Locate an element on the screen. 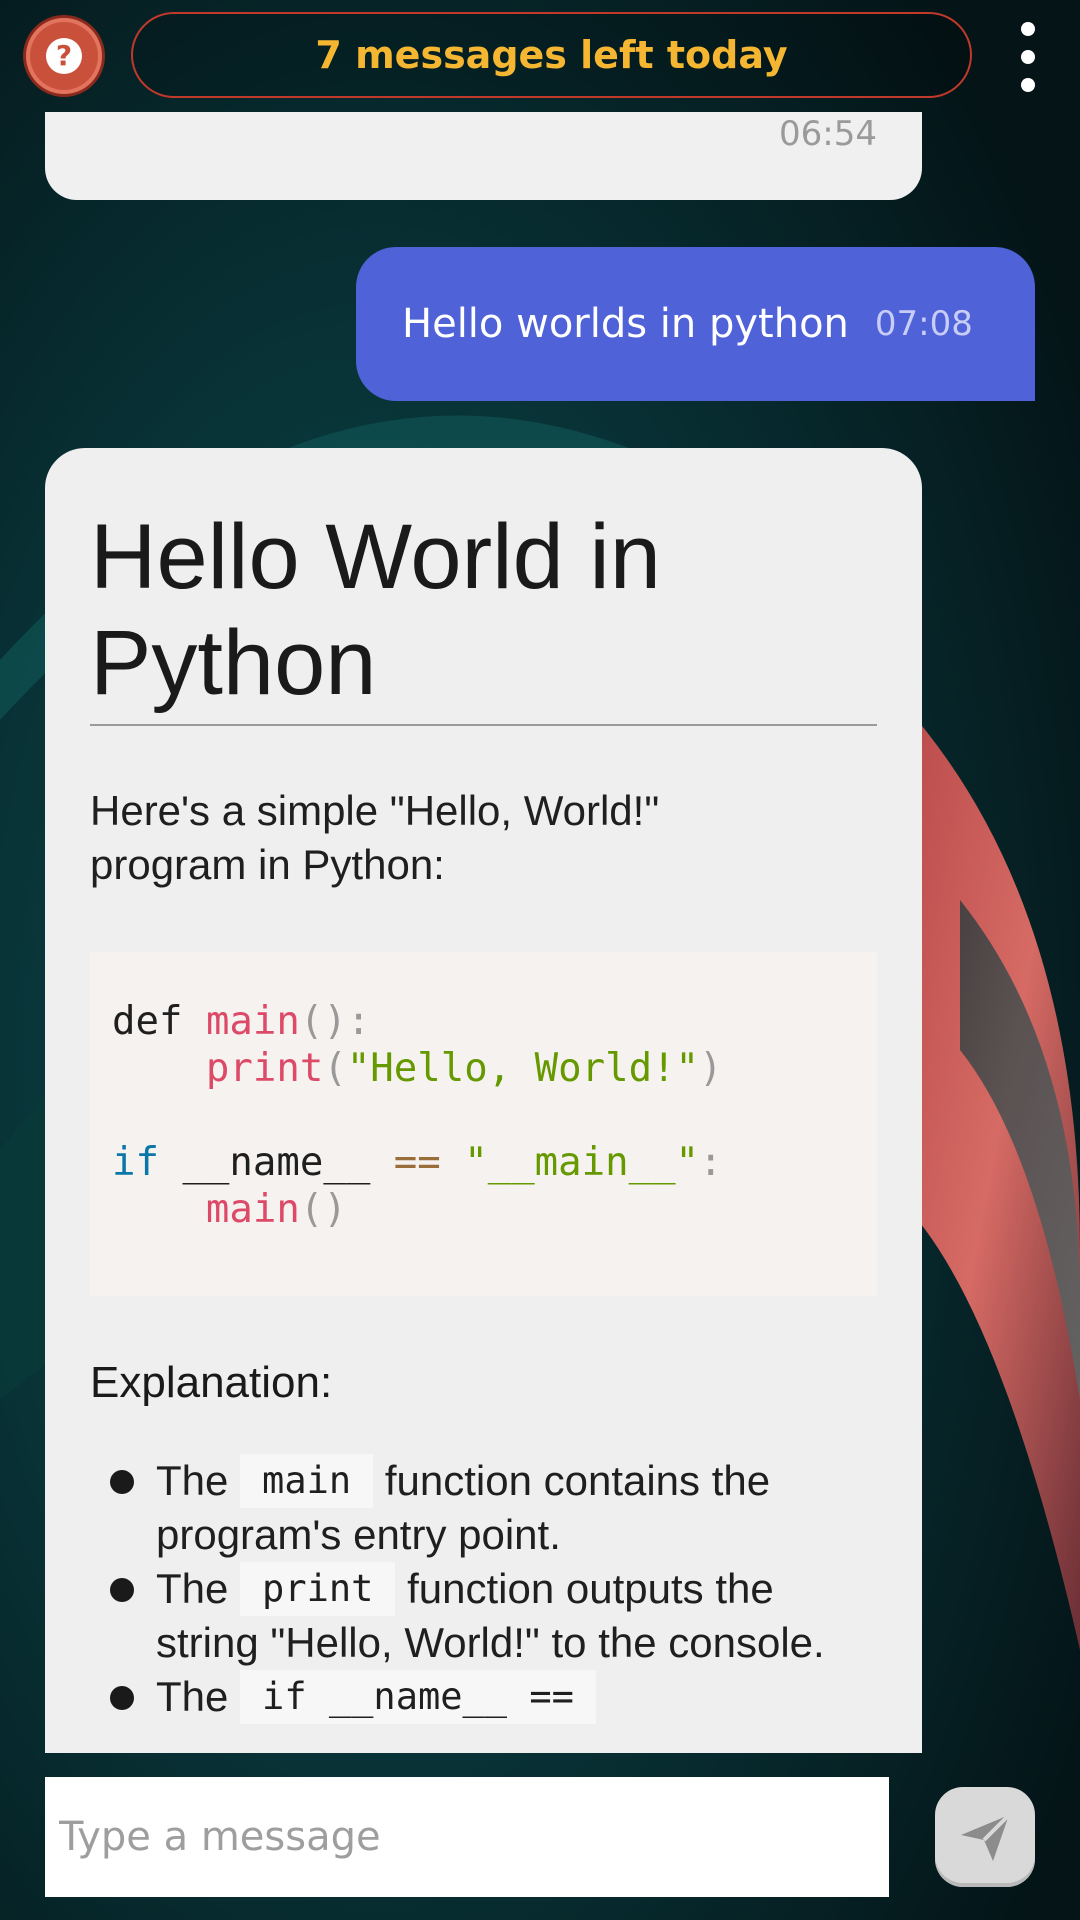 The height and width of the screenshot is (1920, 1080). message-input is located at coordinates (467, 1837).